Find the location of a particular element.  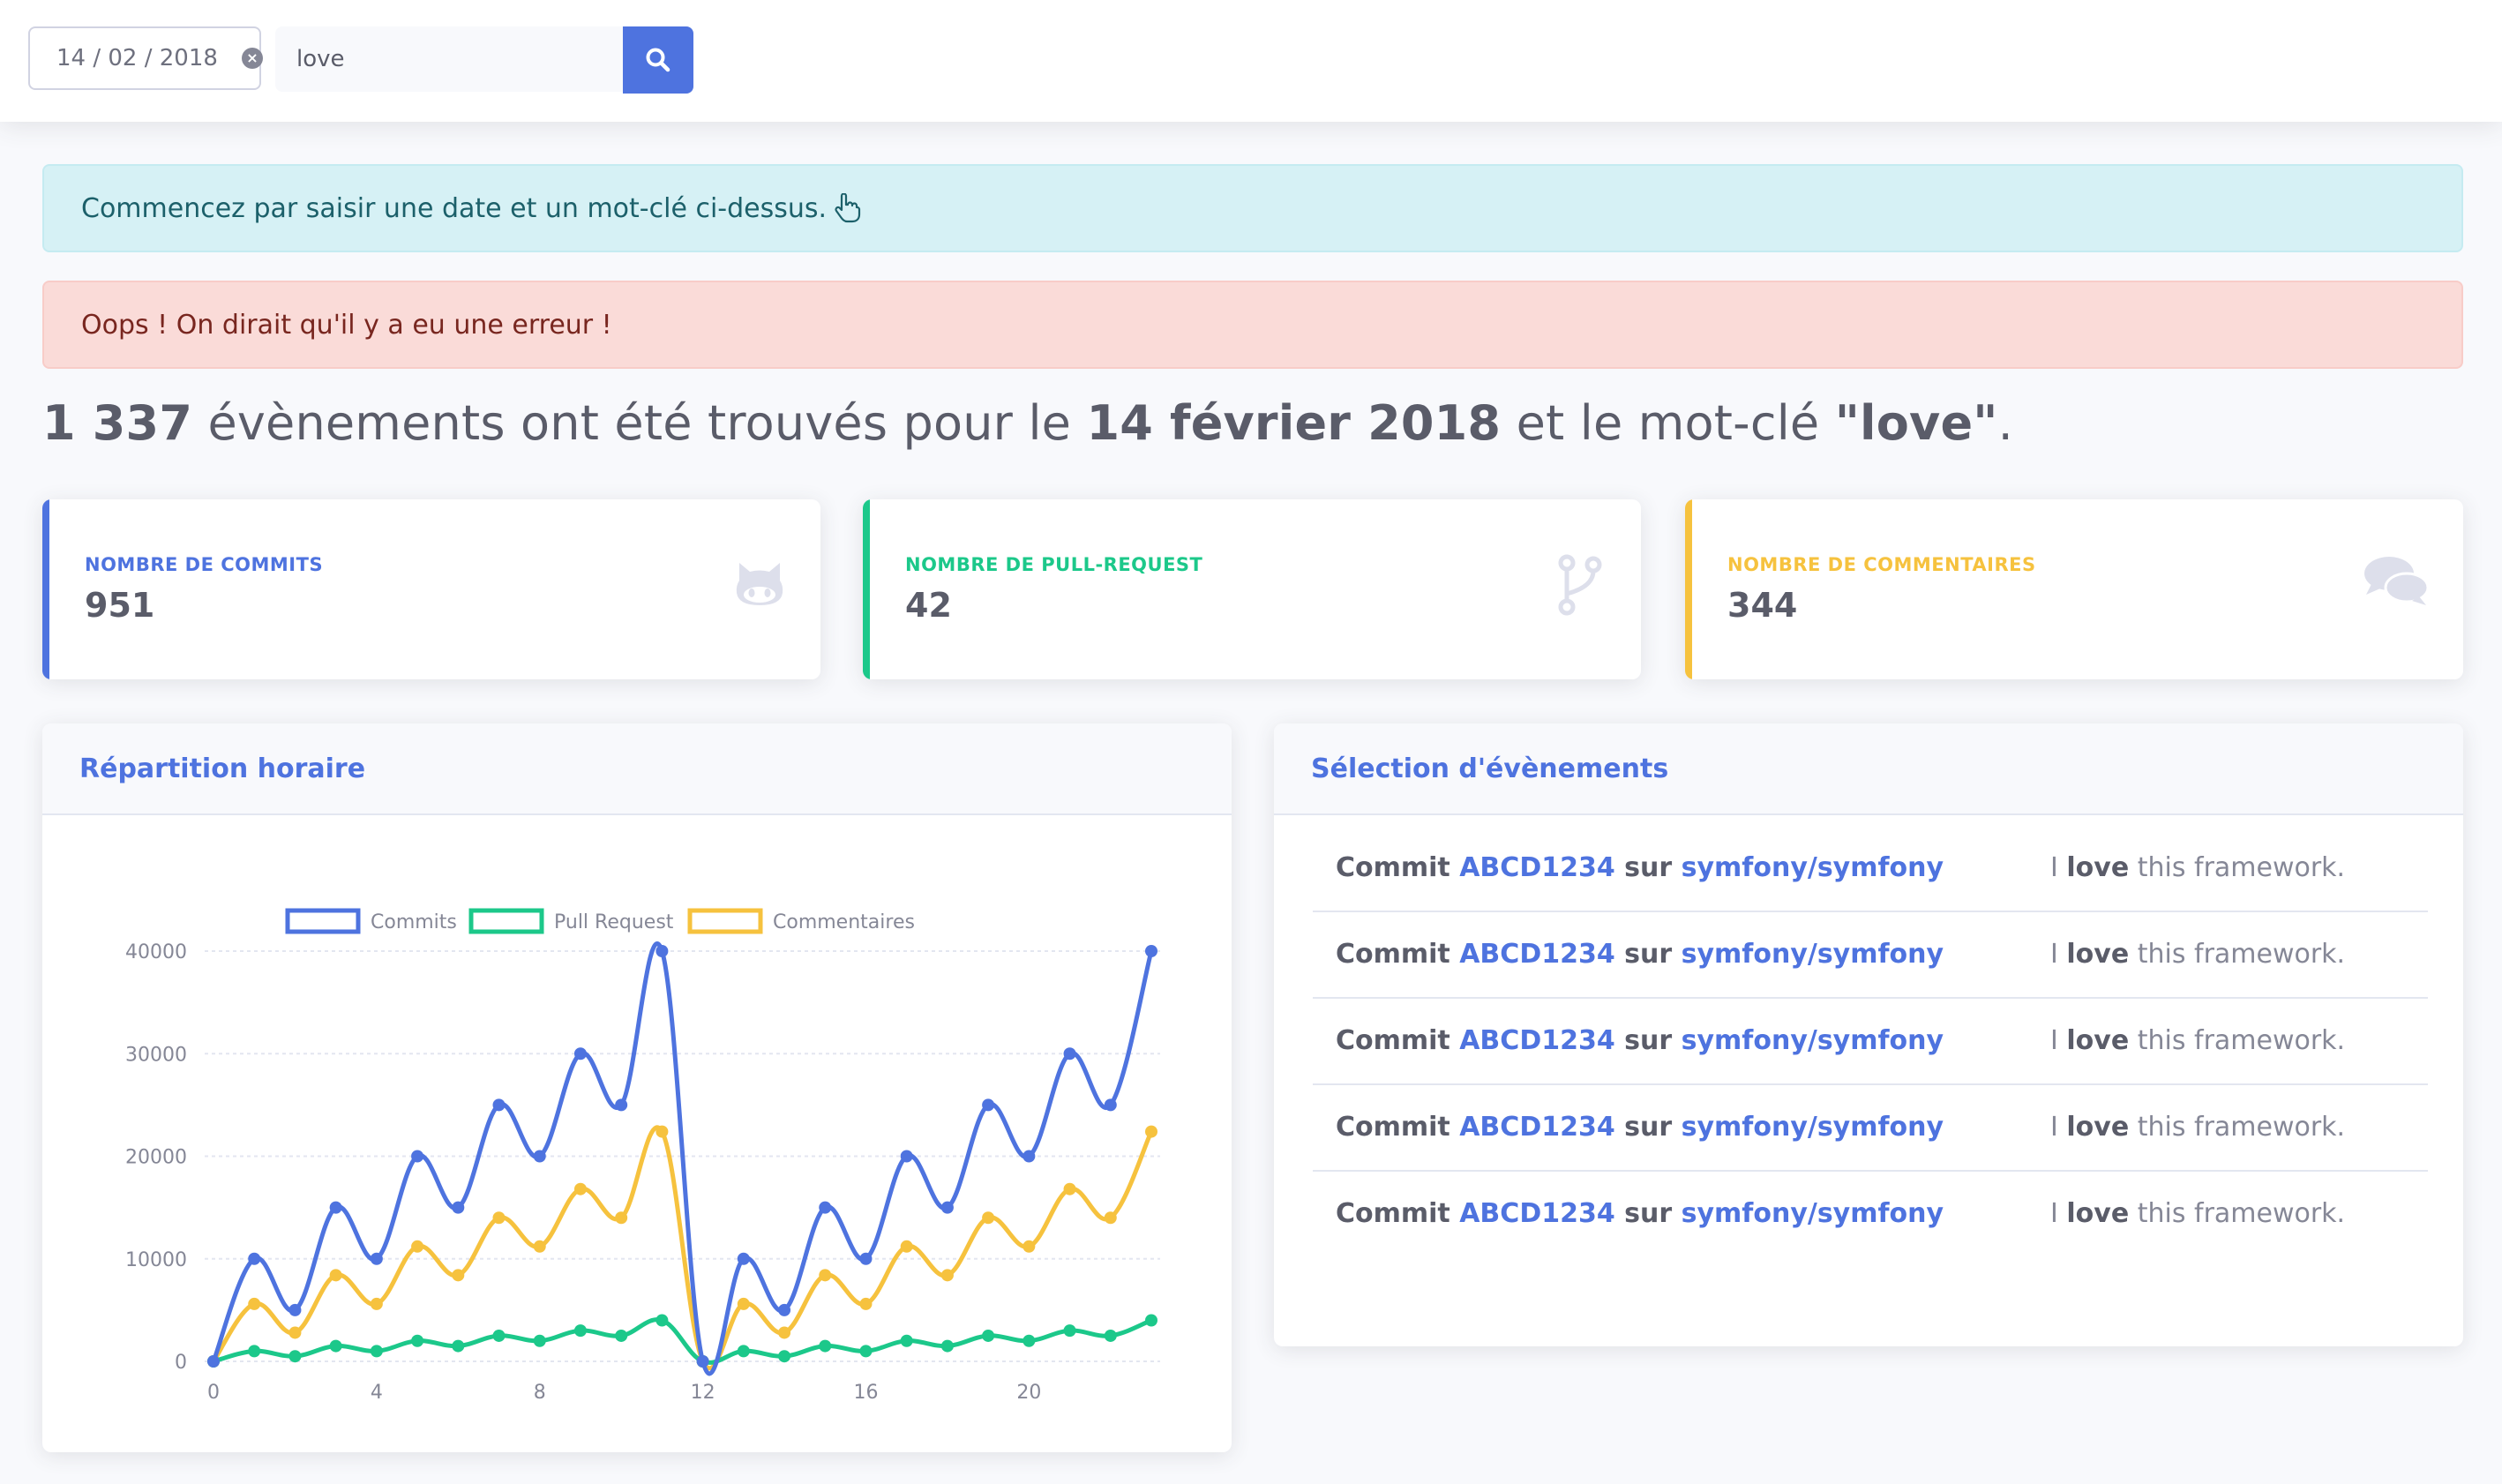

pull-requests-stat-card: Nombre de pull-request 42 is located at coordinates (1252, 589).